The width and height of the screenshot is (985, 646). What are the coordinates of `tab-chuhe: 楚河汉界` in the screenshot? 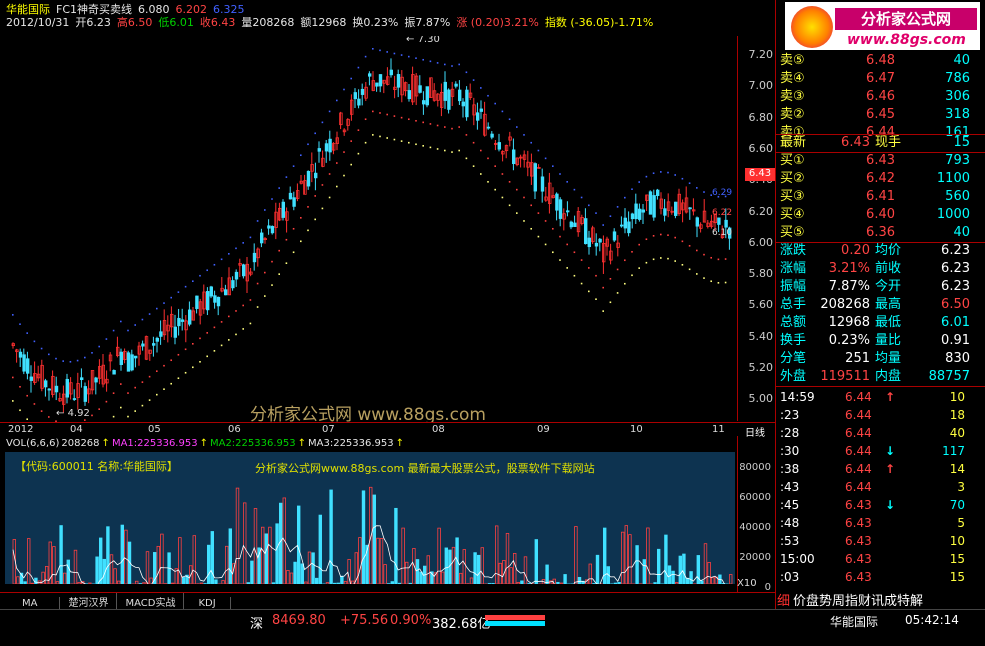 It's located at (89, 601).